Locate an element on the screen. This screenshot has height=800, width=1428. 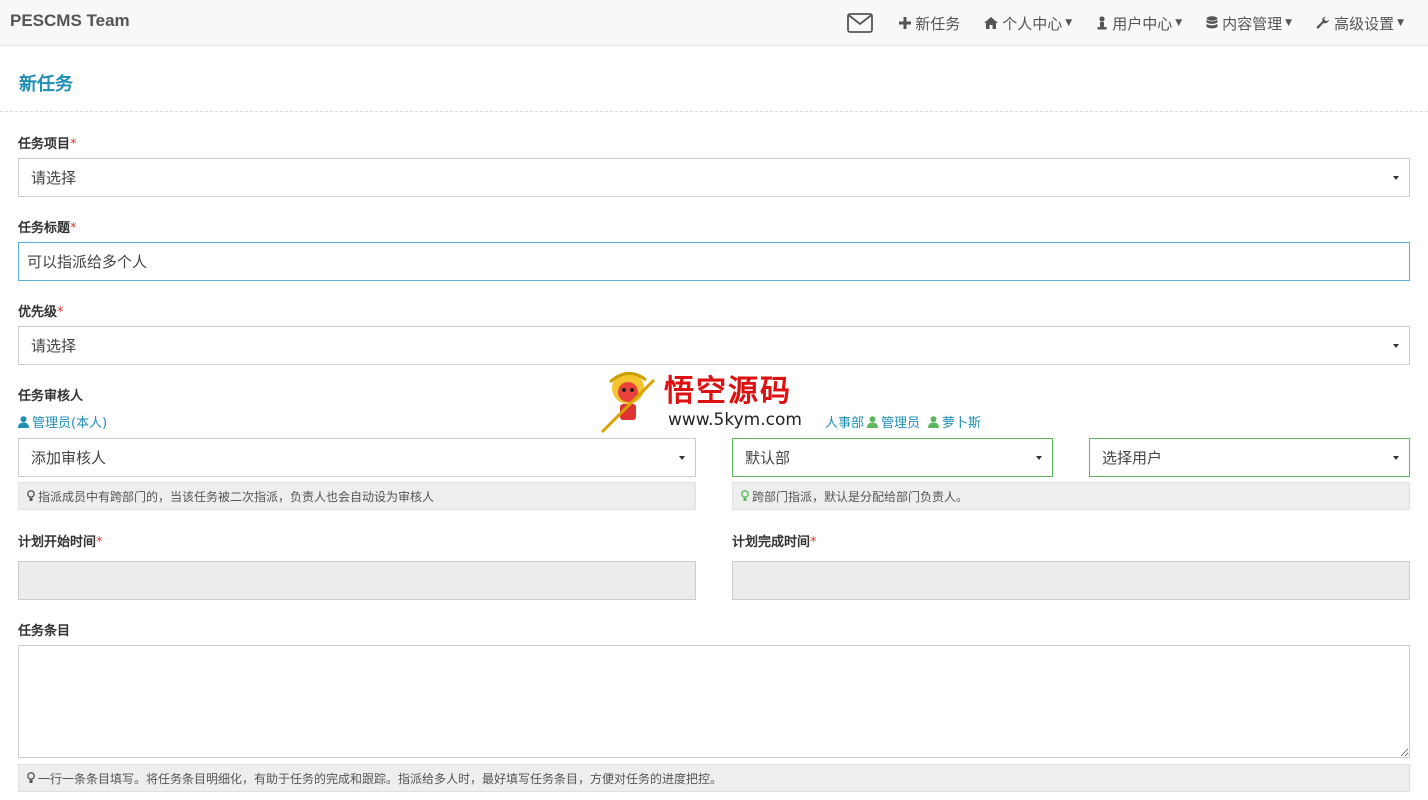
project-label: 任务项目* is located at coordinates (47, 142).